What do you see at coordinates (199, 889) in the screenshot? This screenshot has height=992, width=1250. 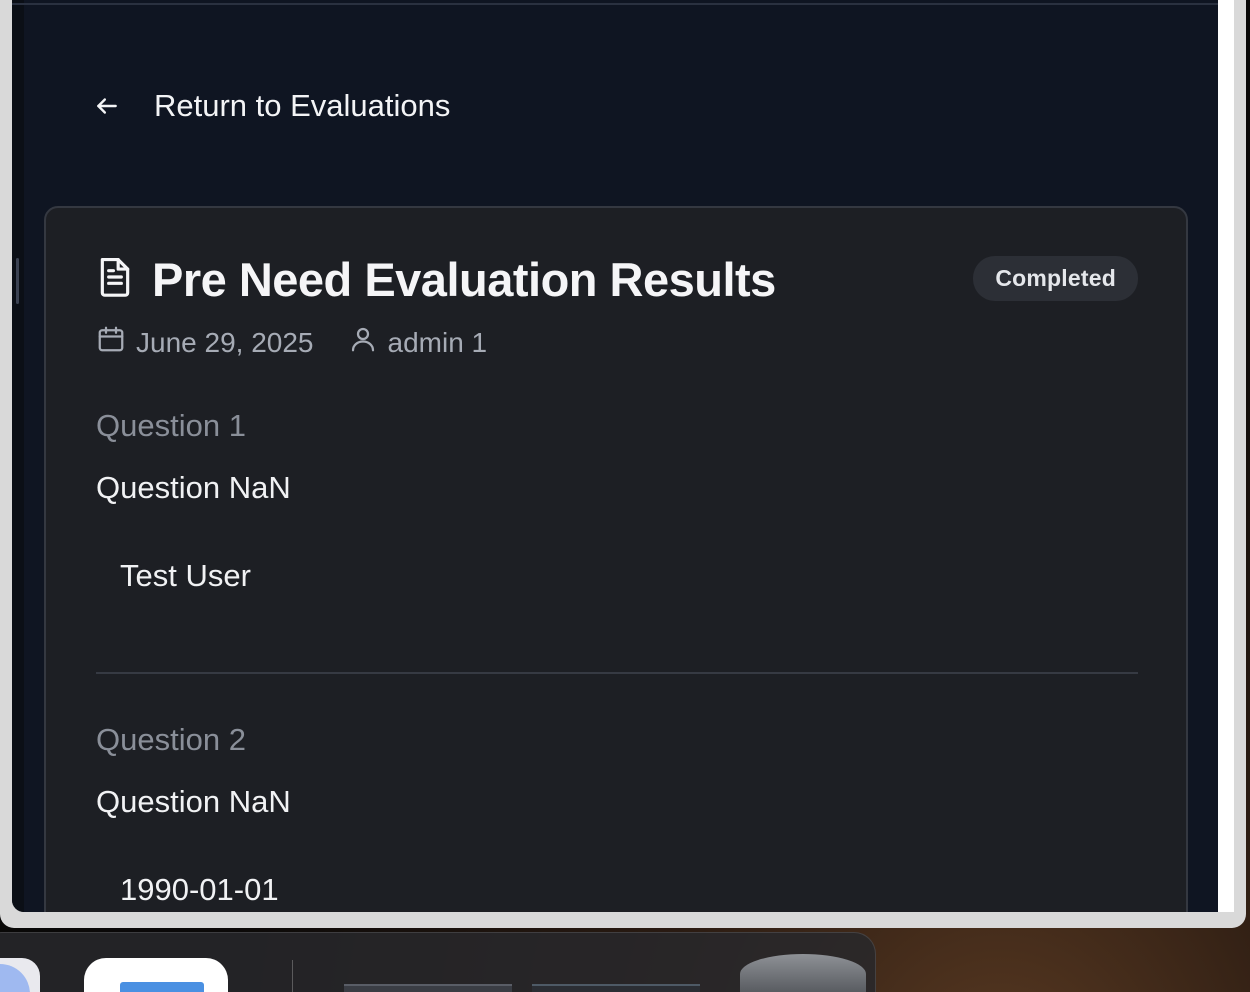 I see `question-answer: 1990-01-01` at bounding box center [199, 889].